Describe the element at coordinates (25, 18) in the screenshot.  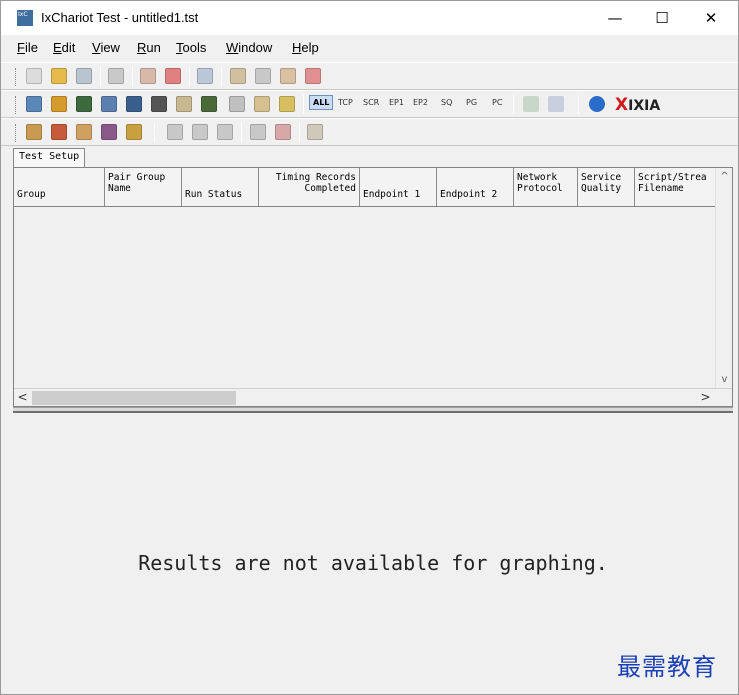
I see `app-logo-icon: IxC` at that location.